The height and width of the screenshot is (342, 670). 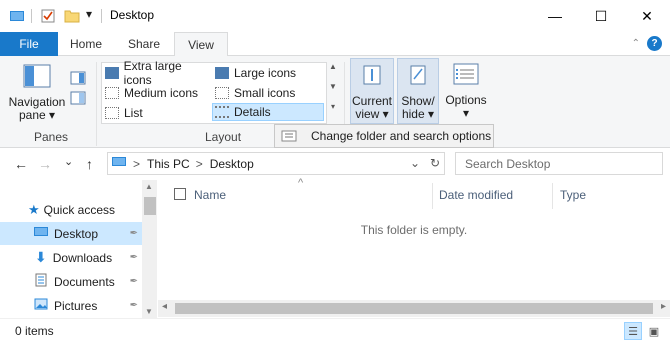 What do you see at coordinates (276, 163) in the screenshot?
I see `address-bar: > This PC > Desktop ⌄ ↻` at bounding box center [276, 163].